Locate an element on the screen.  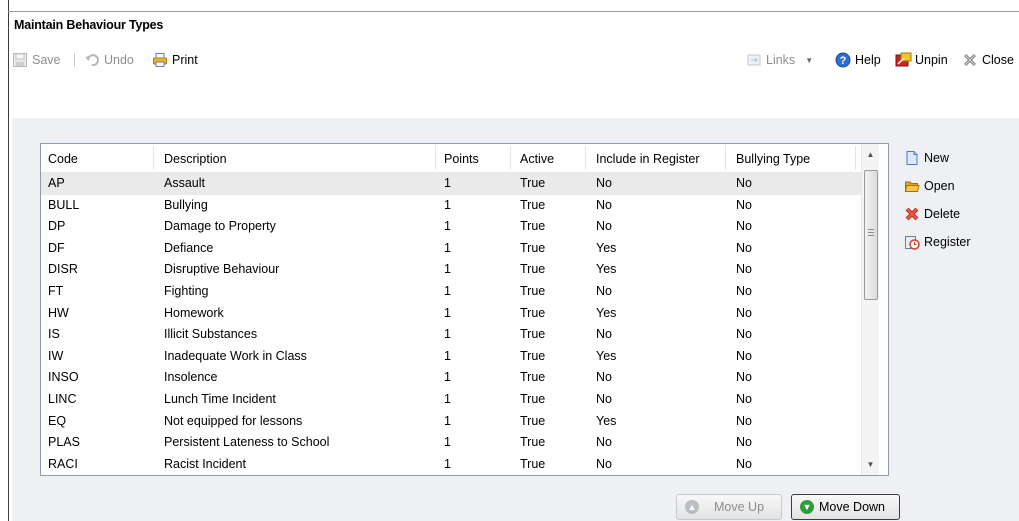
table-row: LINC Lunch Time Incident 1 True No No is located at coordinates (451, 400).